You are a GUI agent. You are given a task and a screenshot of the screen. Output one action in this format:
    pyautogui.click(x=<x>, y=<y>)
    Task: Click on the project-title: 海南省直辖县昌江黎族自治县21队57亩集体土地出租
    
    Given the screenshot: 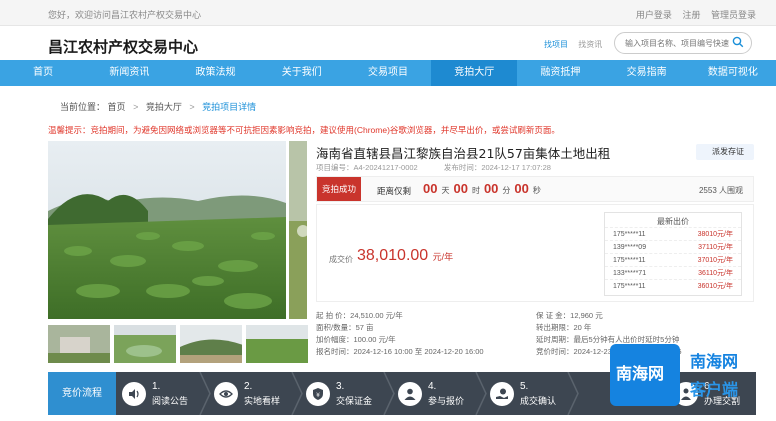 What is the action you would take?
    pyautogui.click(x=463, y=153)
    